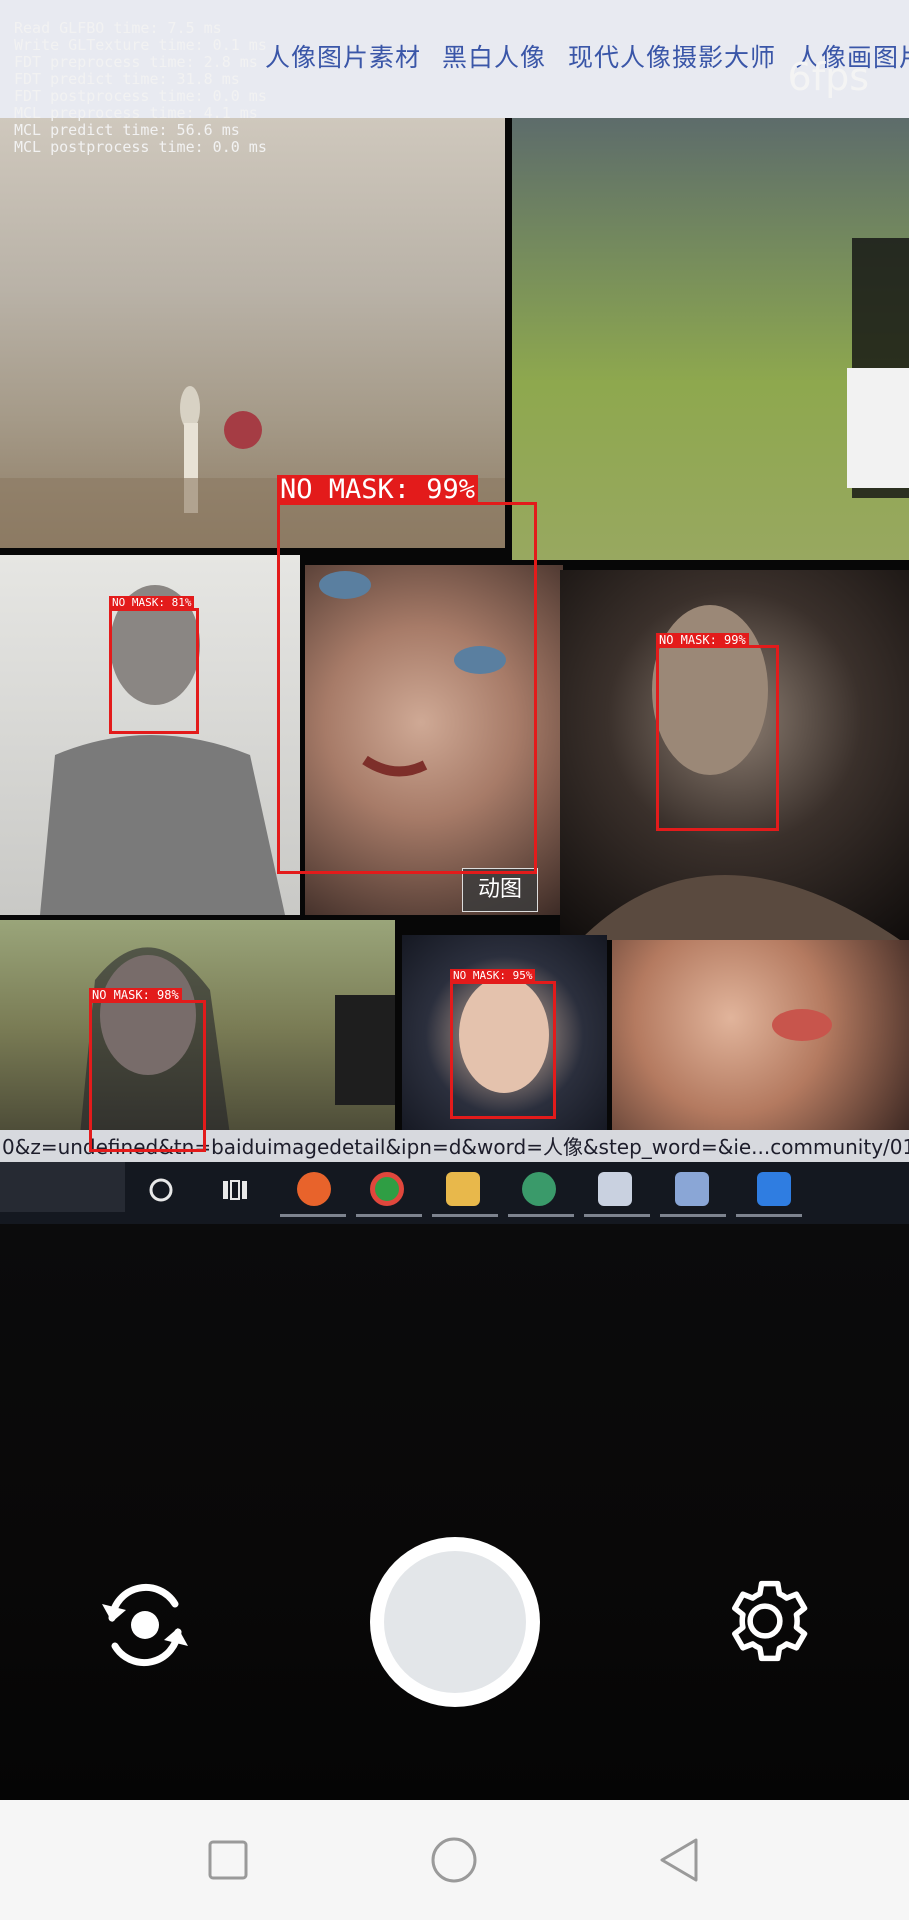 The image size is (909, 1920). Describe the element at coordinates (774, 1189) in the screenshot. I see `security-app-icon` at that location.